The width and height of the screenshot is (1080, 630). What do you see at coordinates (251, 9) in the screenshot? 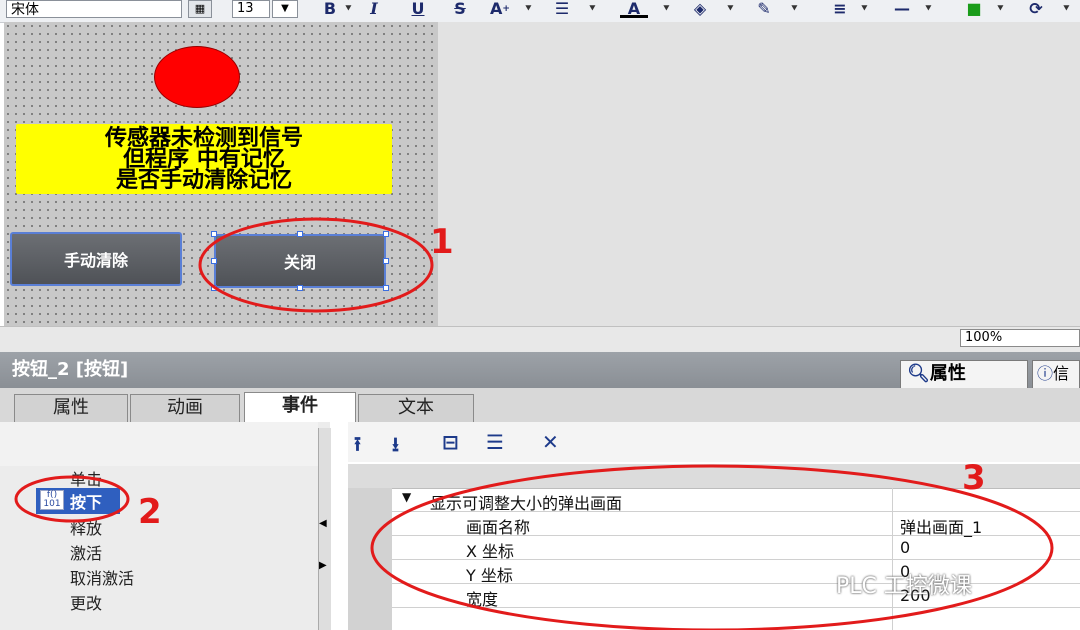
I see `font-size-field: 13` at bounding box center [251, 9].